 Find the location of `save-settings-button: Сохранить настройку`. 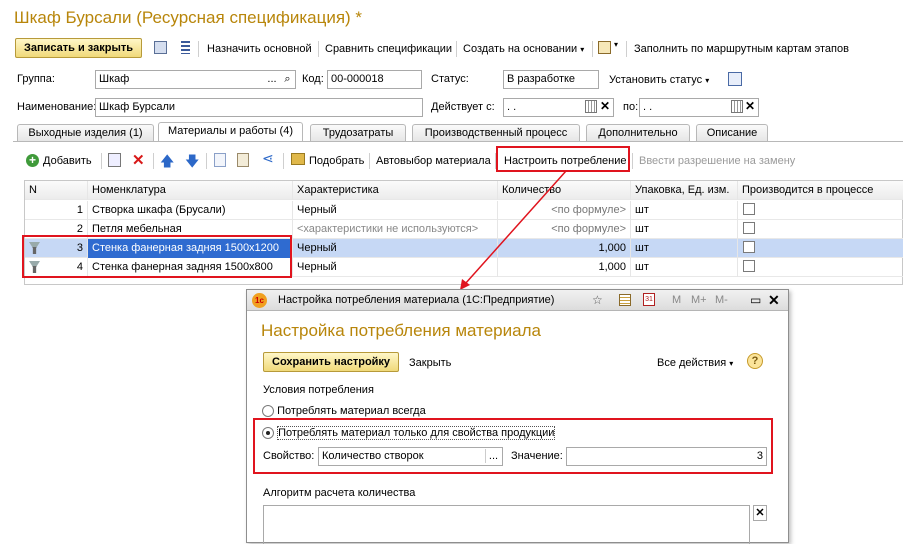

save-settings-button: Сохранить настройку is located at coordinates (331, 362).